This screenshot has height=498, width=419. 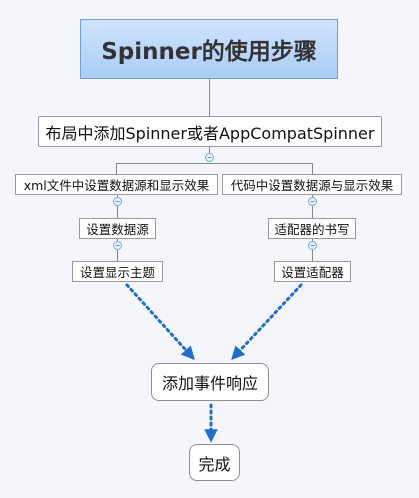 I want to click on write-adapter-node: 适配器的书写, so click(x=312, y=228).